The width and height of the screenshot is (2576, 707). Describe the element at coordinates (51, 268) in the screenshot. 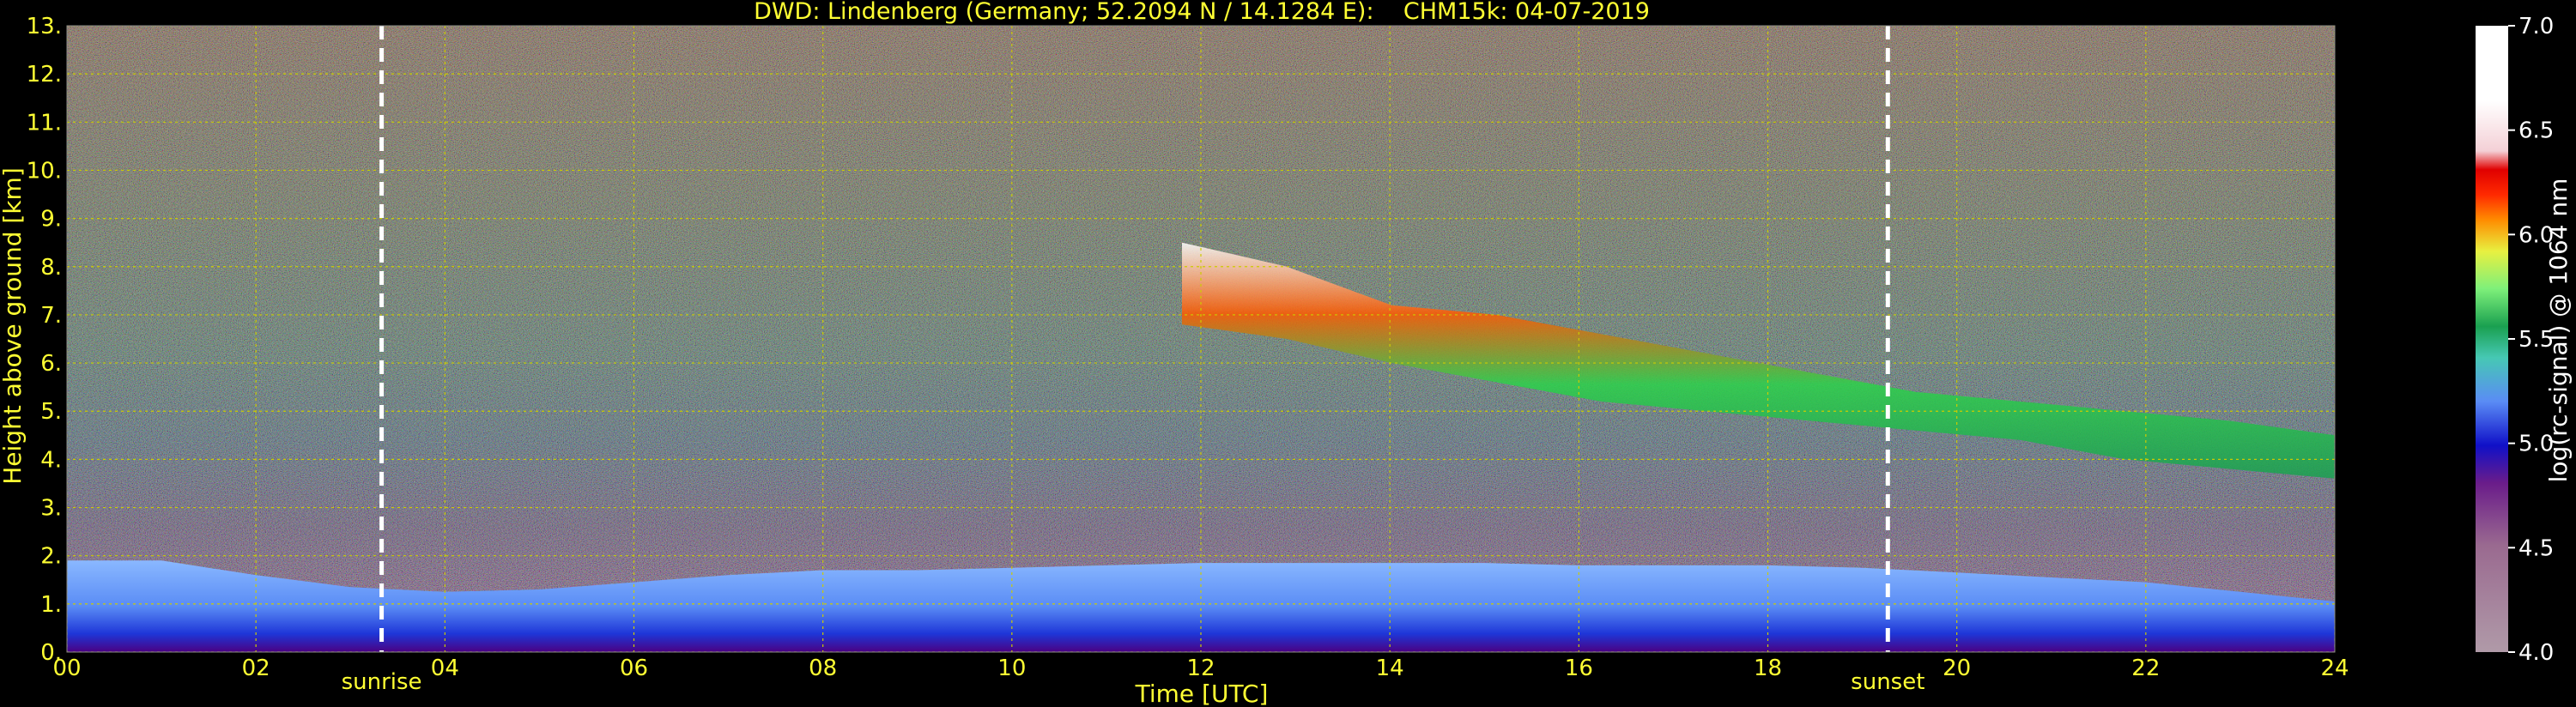

I see `y-tick-label: 8.` at that location.